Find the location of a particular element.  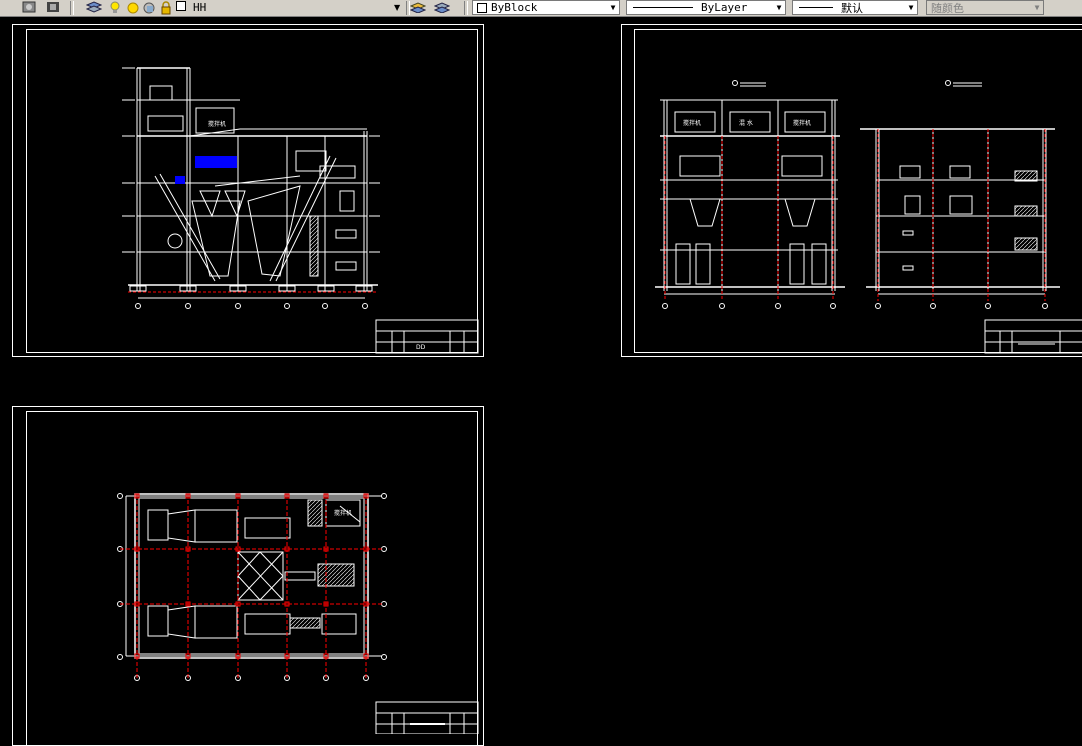

plan-drawing is located at coordinates (252, 587).